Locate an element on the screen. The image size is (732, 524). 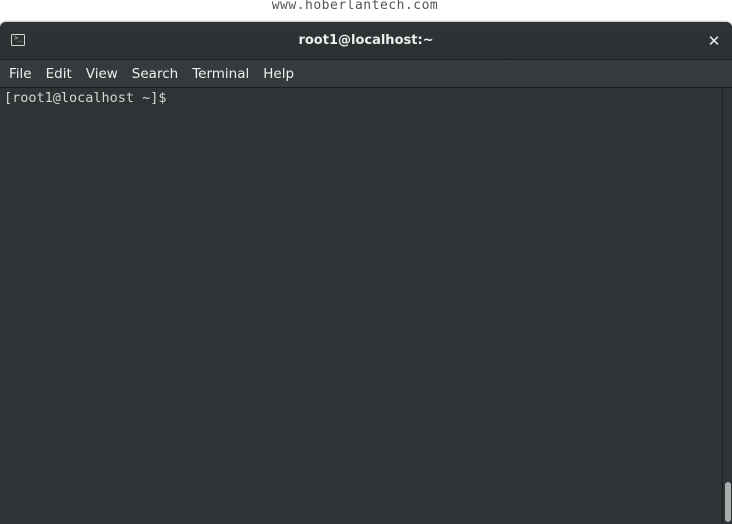
close-icon: ✕ is located at coordinates (714, 41).